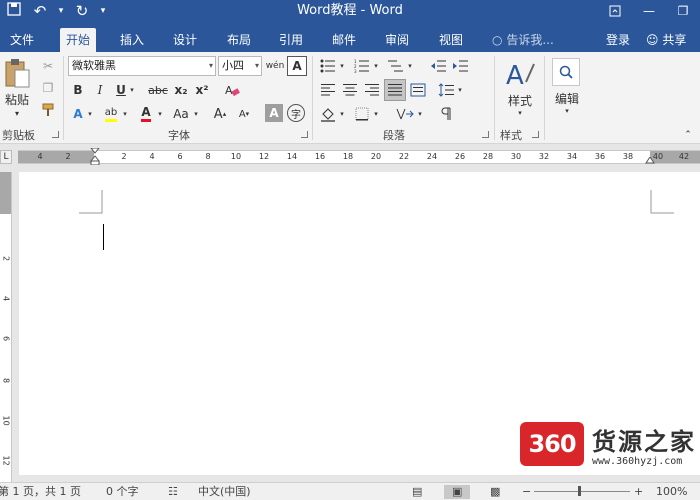 This screenshot has width=700, height=500. What do you see at coordinates (638, 492) in the screenshot?
I see `zoom-in-button: +` at bounding box center [638, 492].